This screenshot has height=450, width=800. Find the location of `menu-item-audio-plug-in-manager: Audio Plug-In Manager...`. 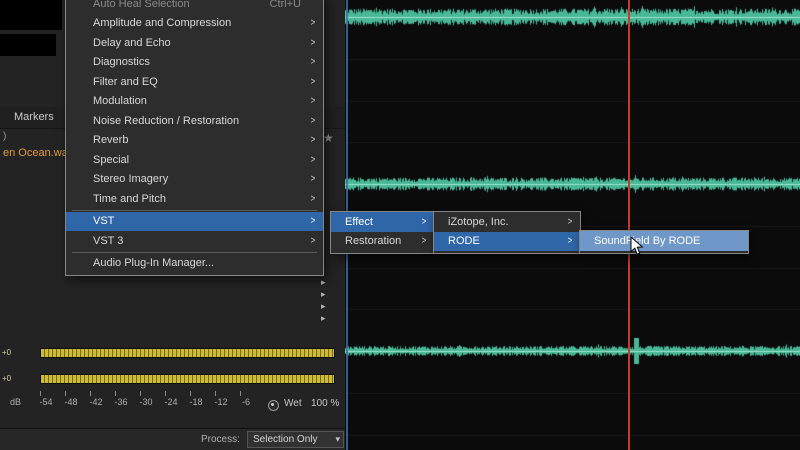

menu-item-audio-plug-in-manager: Audio Plug-In Manager... is located at coordinates (194, 264).